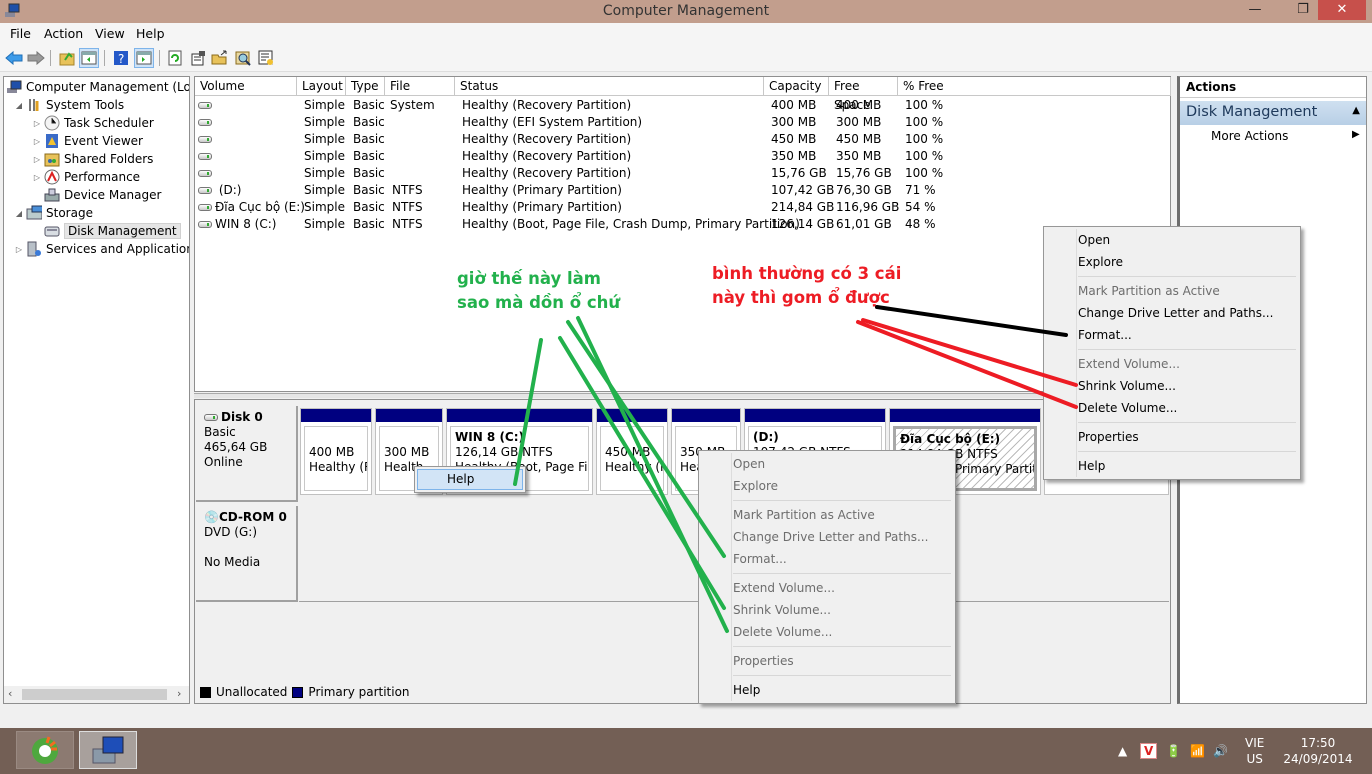 The width and height of the screenshot is (1372, 774). I want to click on cell-free-space: 76,30 GB, so click(864, 190).